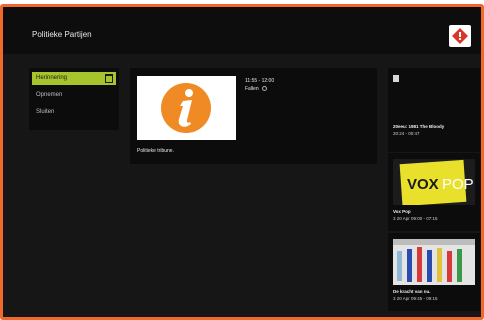  I want to click on info-icon, so click(186, 108).